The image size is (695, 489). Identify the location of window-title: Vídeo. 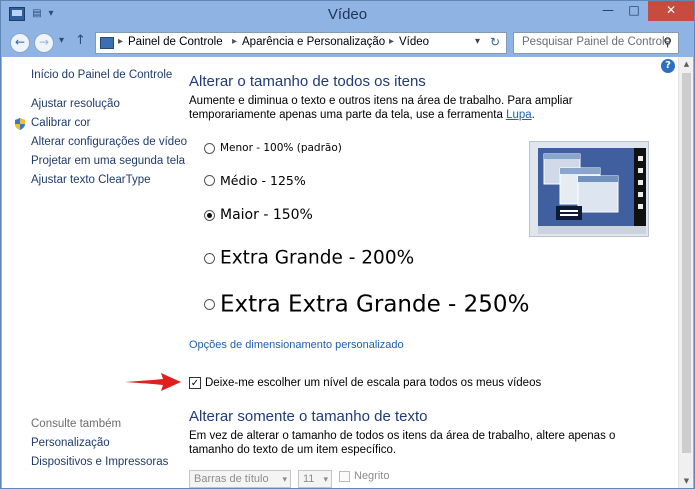
(347, 14).